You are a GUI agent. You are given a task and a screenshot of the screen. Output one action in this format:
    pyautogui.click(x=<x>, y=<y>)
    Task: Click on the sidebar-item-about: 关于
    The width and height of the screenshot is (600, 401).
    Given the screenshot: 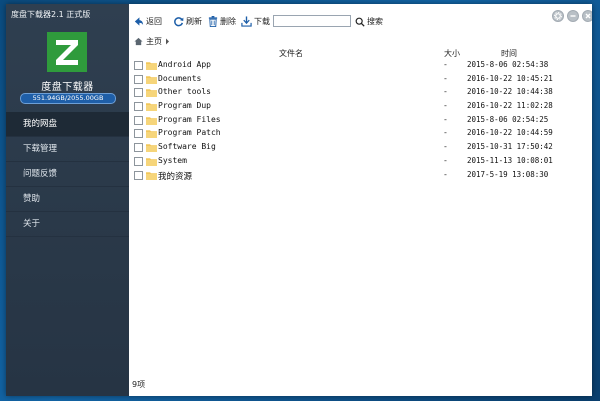 What is the action you would take?
    pyautogui.click(x=67, y=224)
    